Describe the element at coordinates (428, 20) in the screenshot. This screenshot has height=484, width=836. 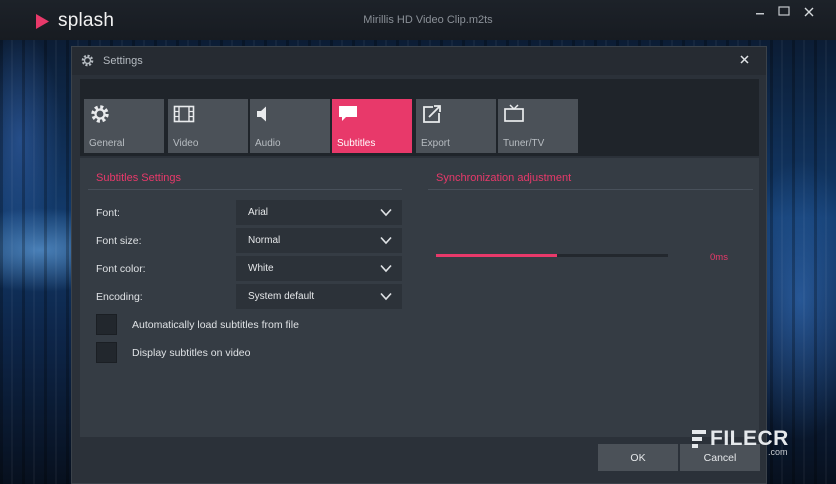
I see `file-title: Mirillis HD Video Clip.m2ts` at that location.